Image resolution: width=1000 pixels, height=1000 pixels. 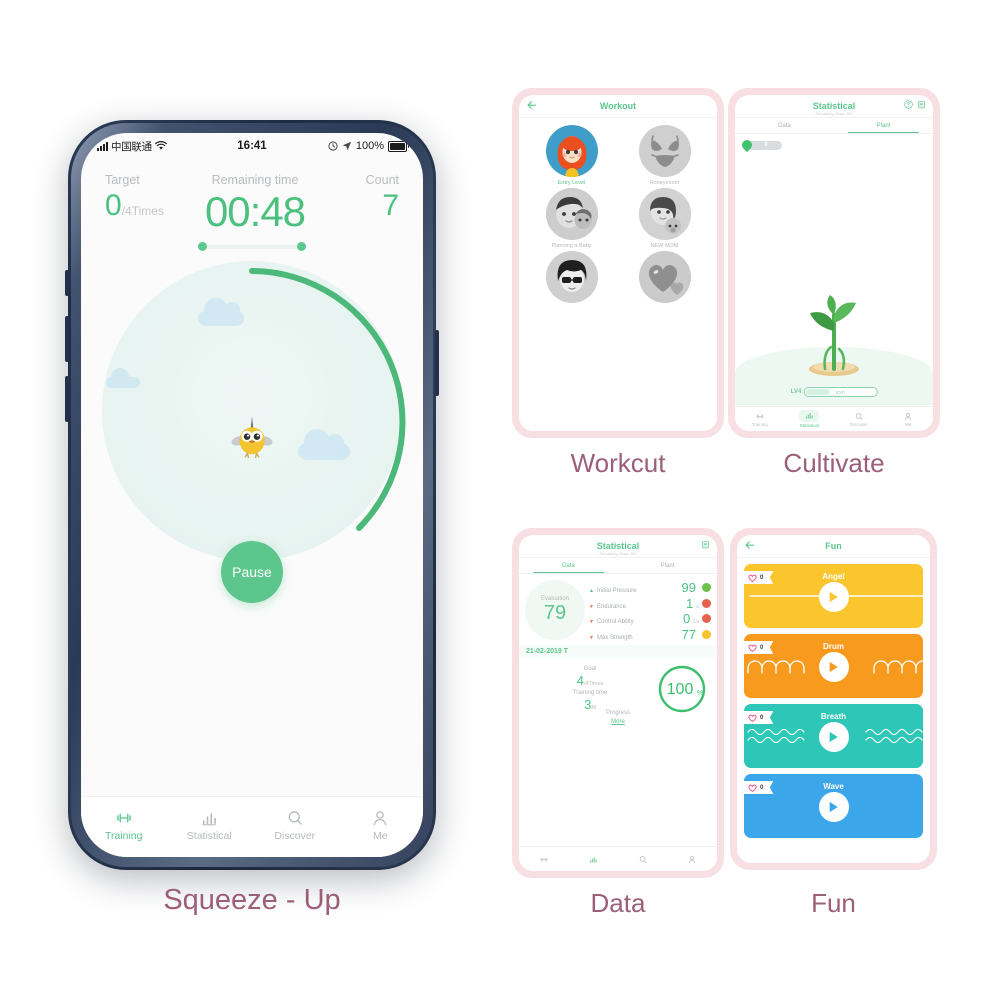 What do you see at coordinates (571, 218) in the screenshot?
I see `workout-item-planning-baby: Planning a Baby` at bounding box center [571, 218].